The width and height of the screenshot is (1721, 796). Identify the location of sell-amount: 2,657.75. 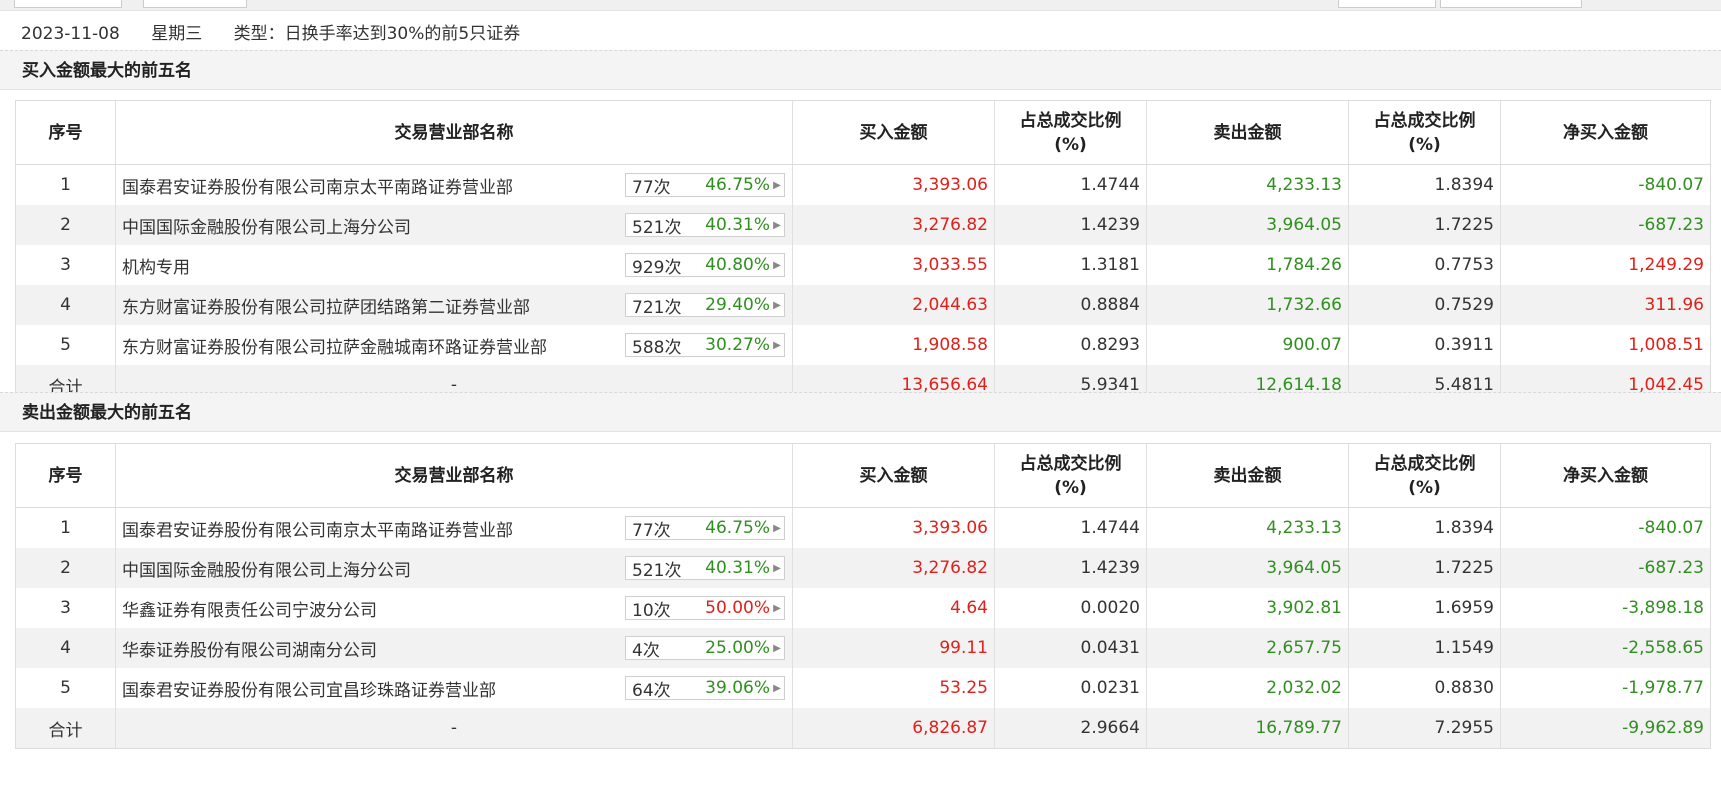
(1248, 648).